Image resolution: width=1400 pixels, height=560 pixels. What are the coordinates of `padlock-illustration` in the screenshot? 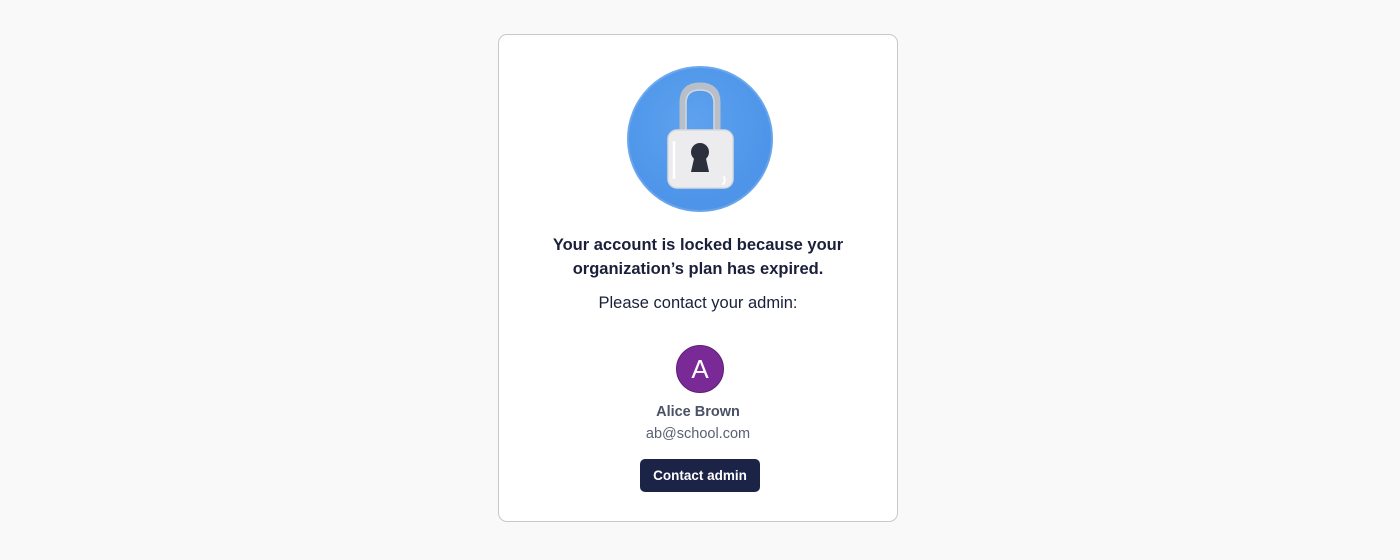 It's located at (700, 135).